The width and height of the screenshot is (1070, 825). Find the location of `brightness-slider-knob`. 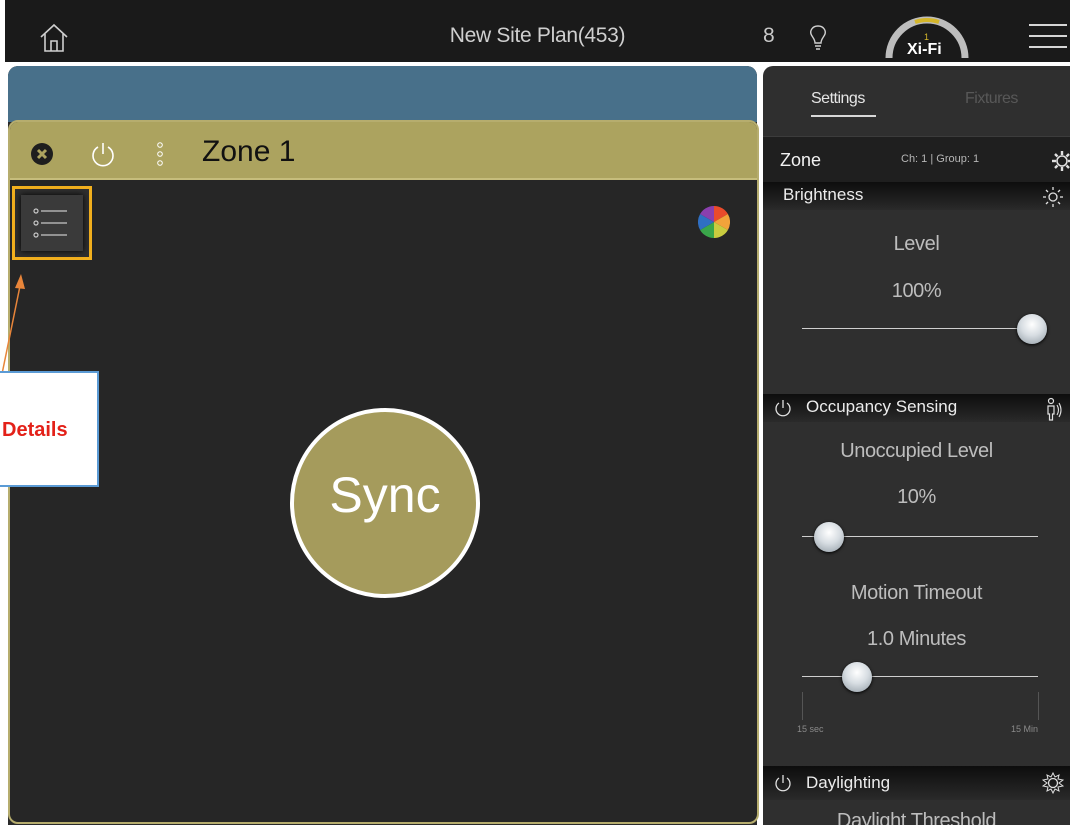

brightness-slider-knob is located at coordinates (1032, 329).